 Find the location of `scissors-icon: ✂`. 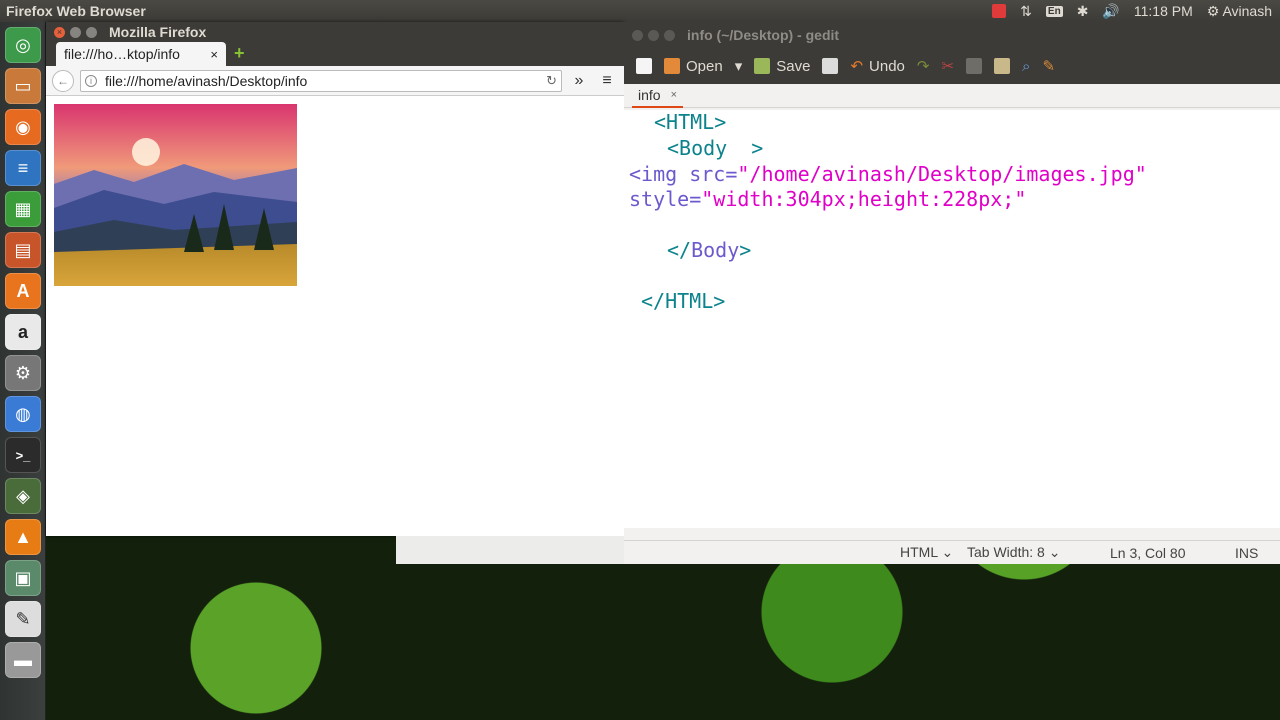

scissors-icon: ✂ is located at coordinates (948, 66).